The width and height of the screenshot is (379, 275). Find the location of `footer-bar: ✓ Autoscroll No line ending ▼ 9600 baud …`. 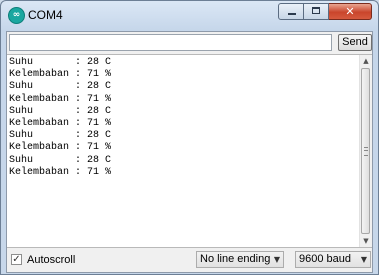

footer-bar: ✓ Autoscroll No line ending ▼ 9600 baud … is located at coordinates (189, 260).